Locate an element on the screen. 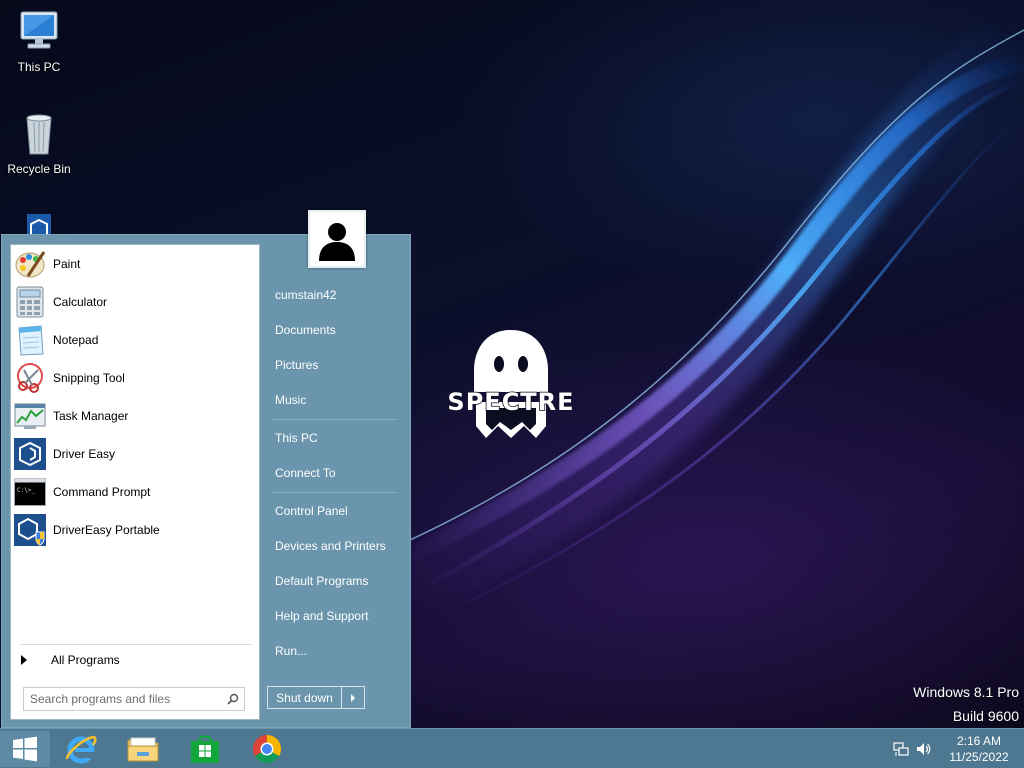  os-watermark: Windows 8.1 Pro Build 9600 is located at coordinates (966, 704).